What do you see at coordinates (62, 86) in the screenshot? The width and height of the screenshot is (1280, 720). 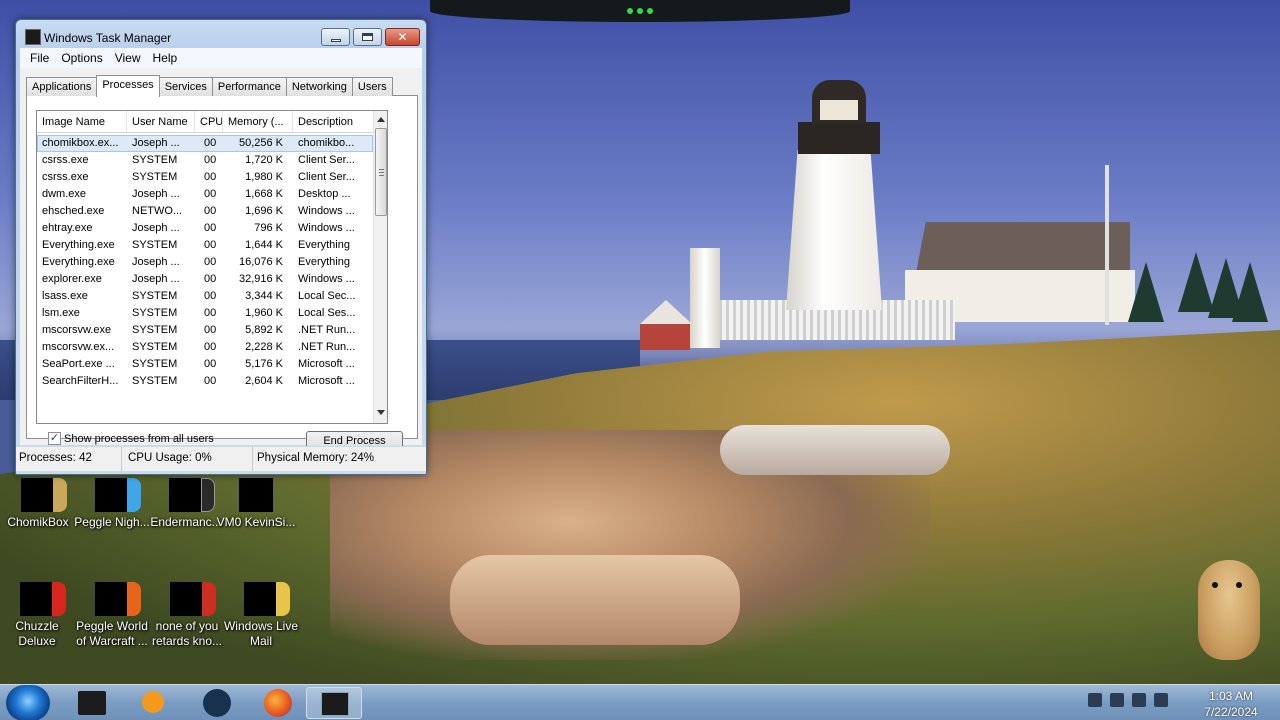 I see `tab-applications: Applications` at bounding box center [62, 86].